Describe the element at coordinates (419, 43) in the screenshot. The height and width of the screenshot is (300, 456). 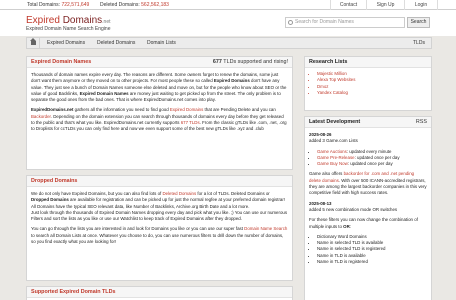
I see `nav-tlds: TLDs` at that location.